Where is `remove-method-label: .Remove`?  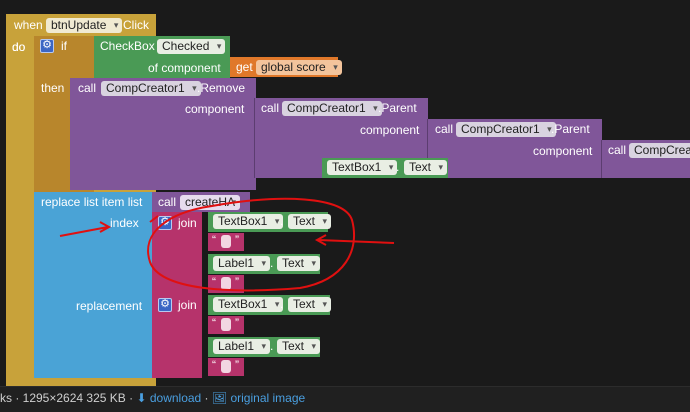 remove-method-label: .Remove is located at coordinates (221, 88).